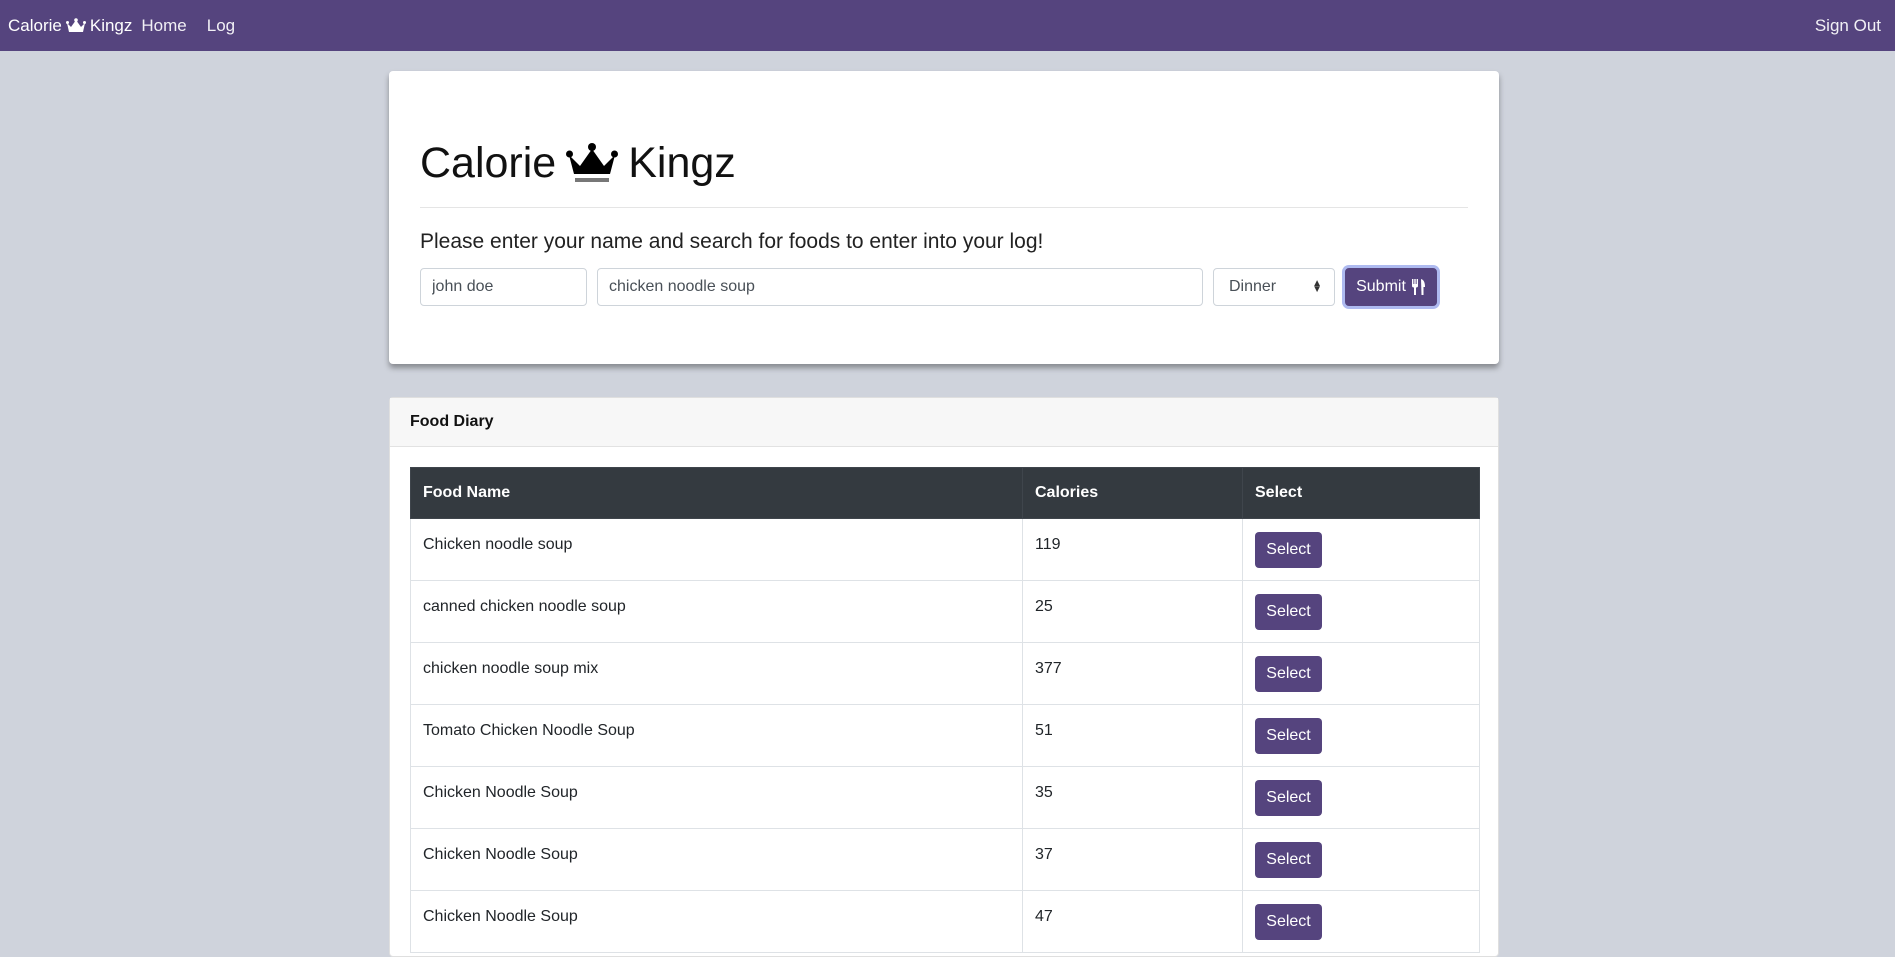 This screenshot has height=957, width=1895. I want to click on food-name-cell: chicken noodle soup mix, so click(716, 673).